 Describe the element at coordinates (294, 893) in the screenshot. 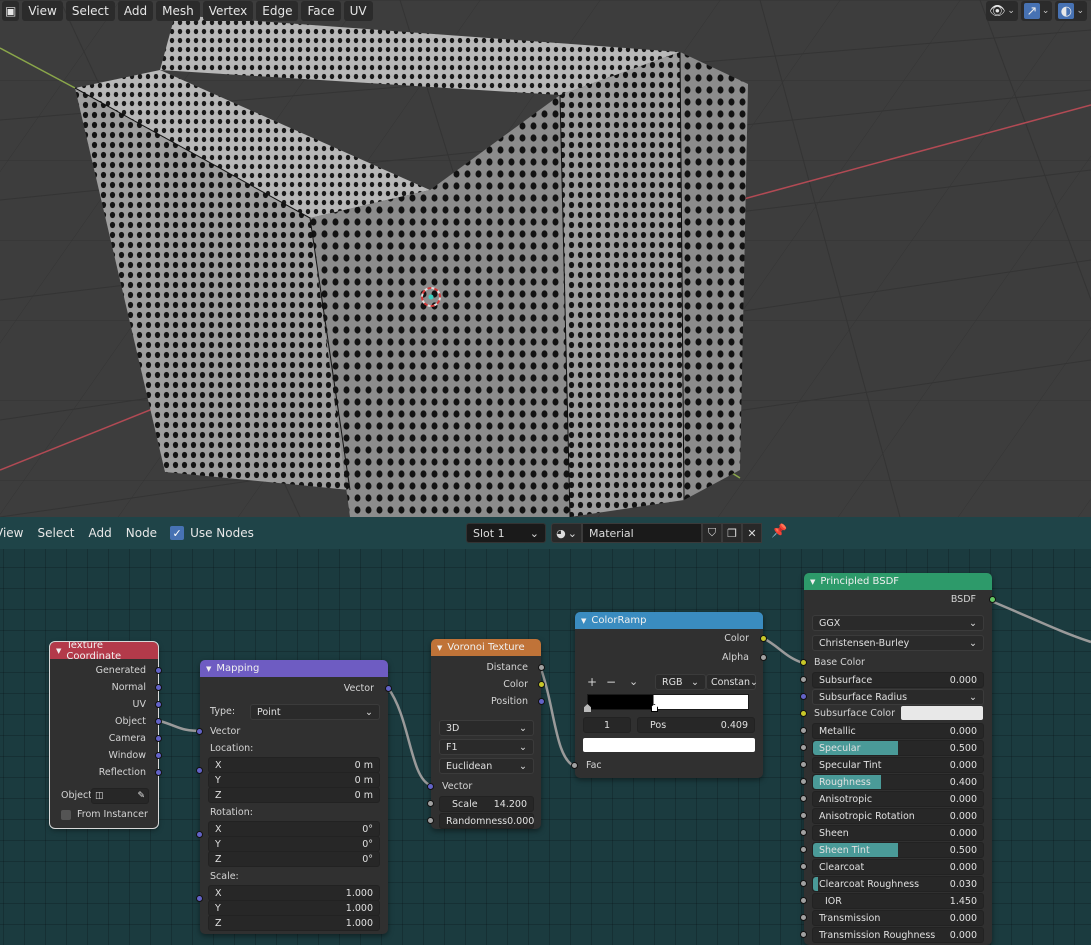

I see `scale-x-field: X 1.000` at that location.